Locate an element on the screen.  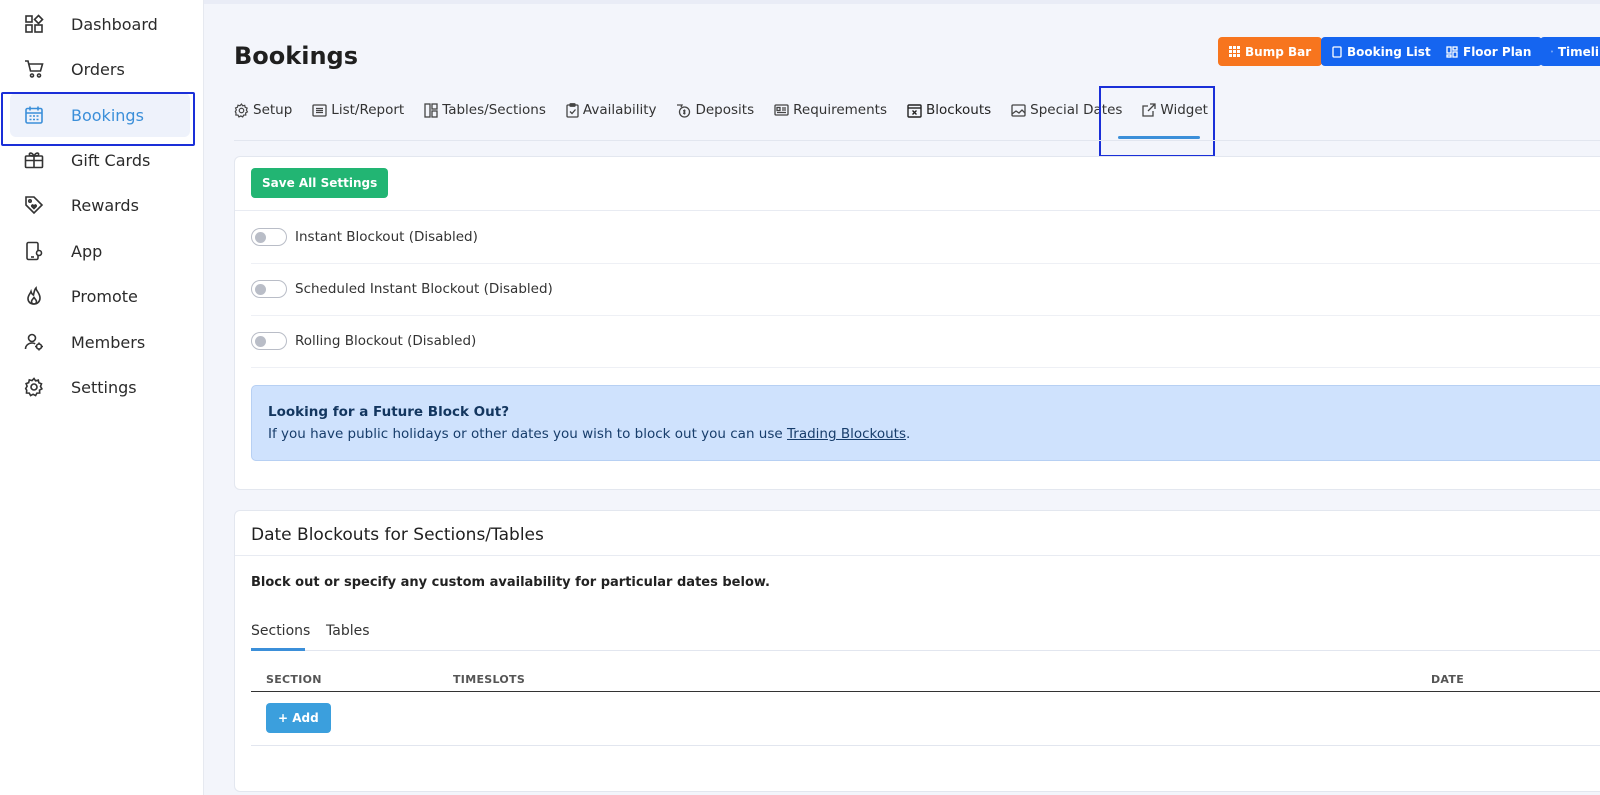
sidebar-item-members: Members is located at coordinates (100, 342).